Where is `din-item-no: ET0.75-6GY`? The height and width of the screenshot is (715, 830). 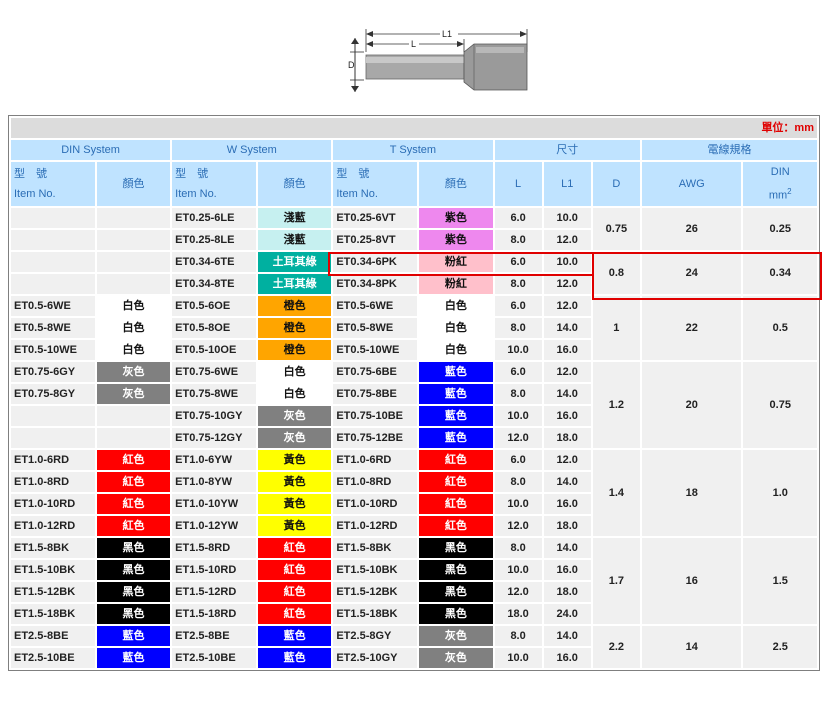
din-item-no: ET0.75-6GY is located at coordinates (53, 371).